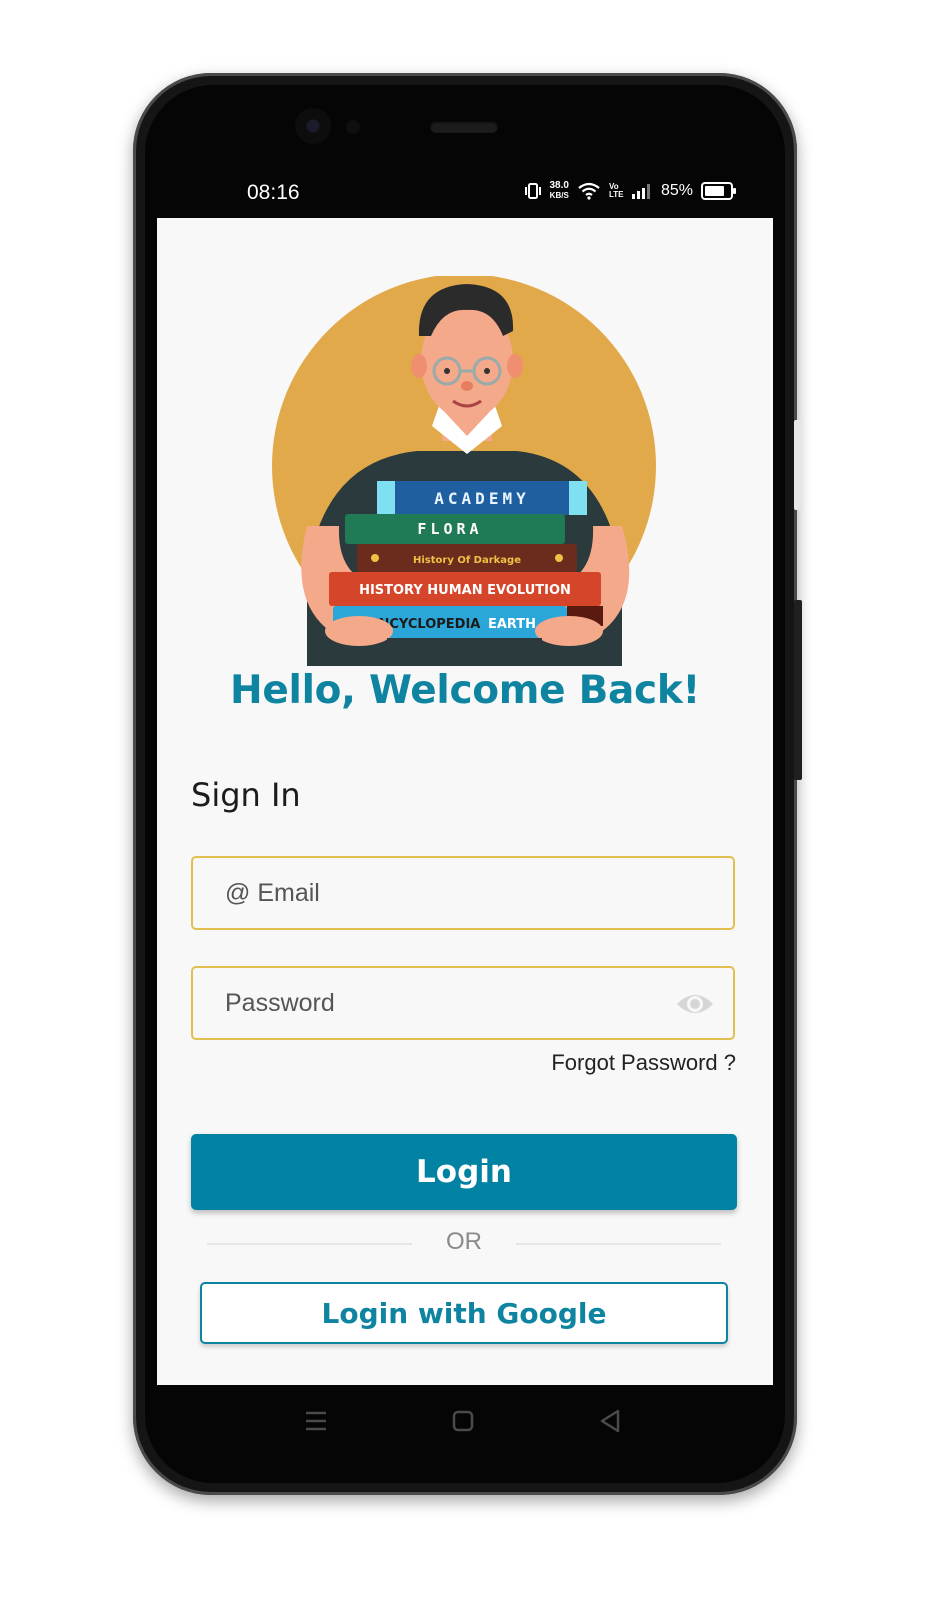 The height and width of the screenshot is (1600, 950). Describe the element at coordinates (589, 191) in the screenshot. I see `wifi-icon` at that location.